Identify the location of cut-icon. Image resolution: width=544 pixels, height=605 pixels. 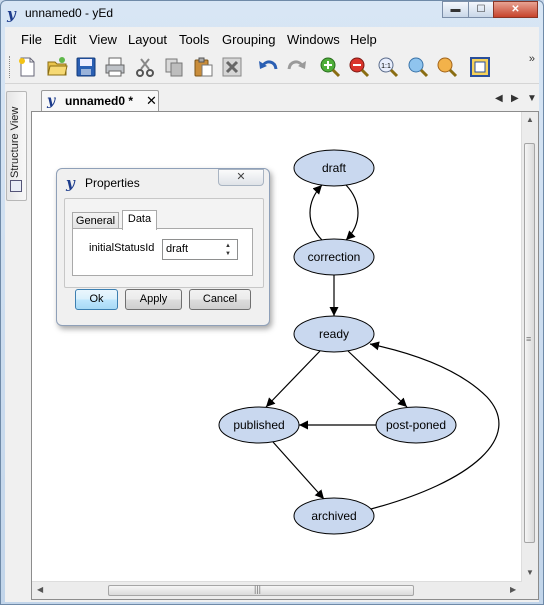
(145, 67).